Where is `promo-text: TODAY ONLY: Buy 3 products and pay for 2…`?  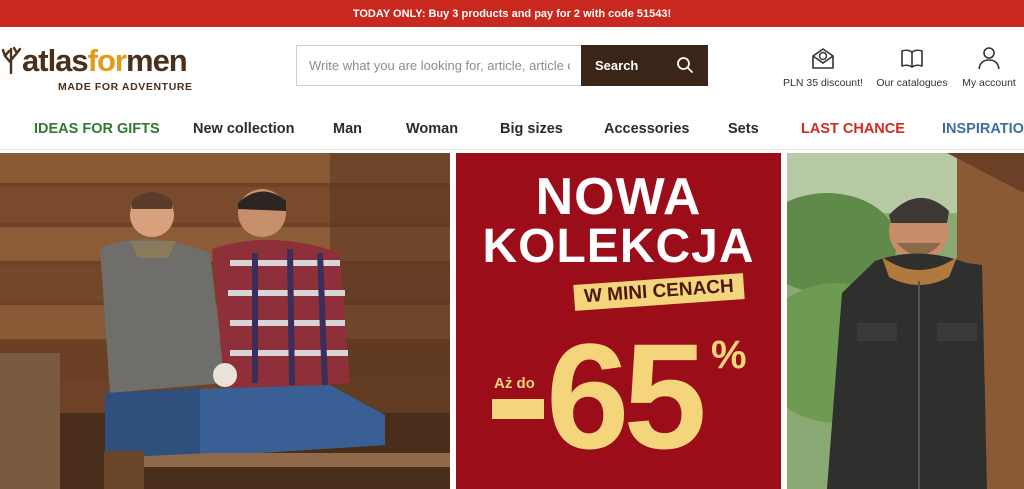
promo-text: TODAY ONLY: Buy 3 products and pay for 2… is located at coordinates (512, 13).